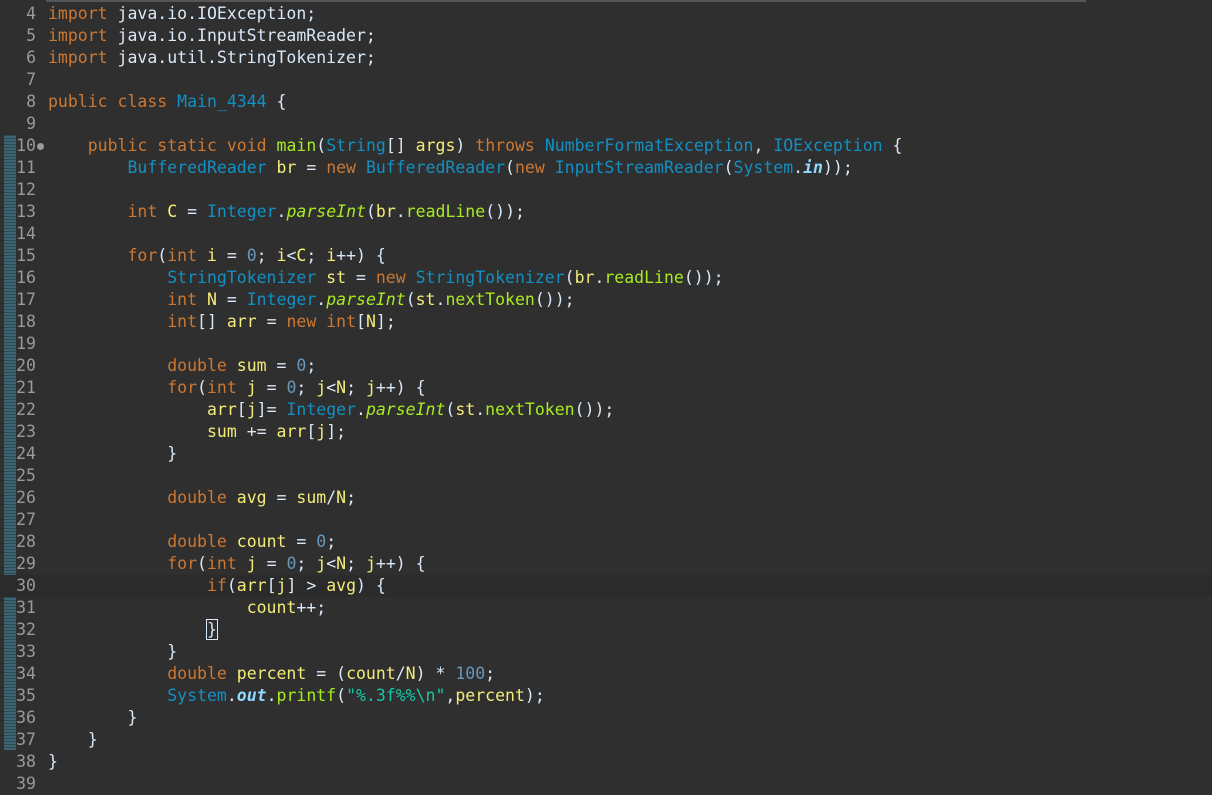  I want to click on code-line-37: 37 }, so click(606, 740).